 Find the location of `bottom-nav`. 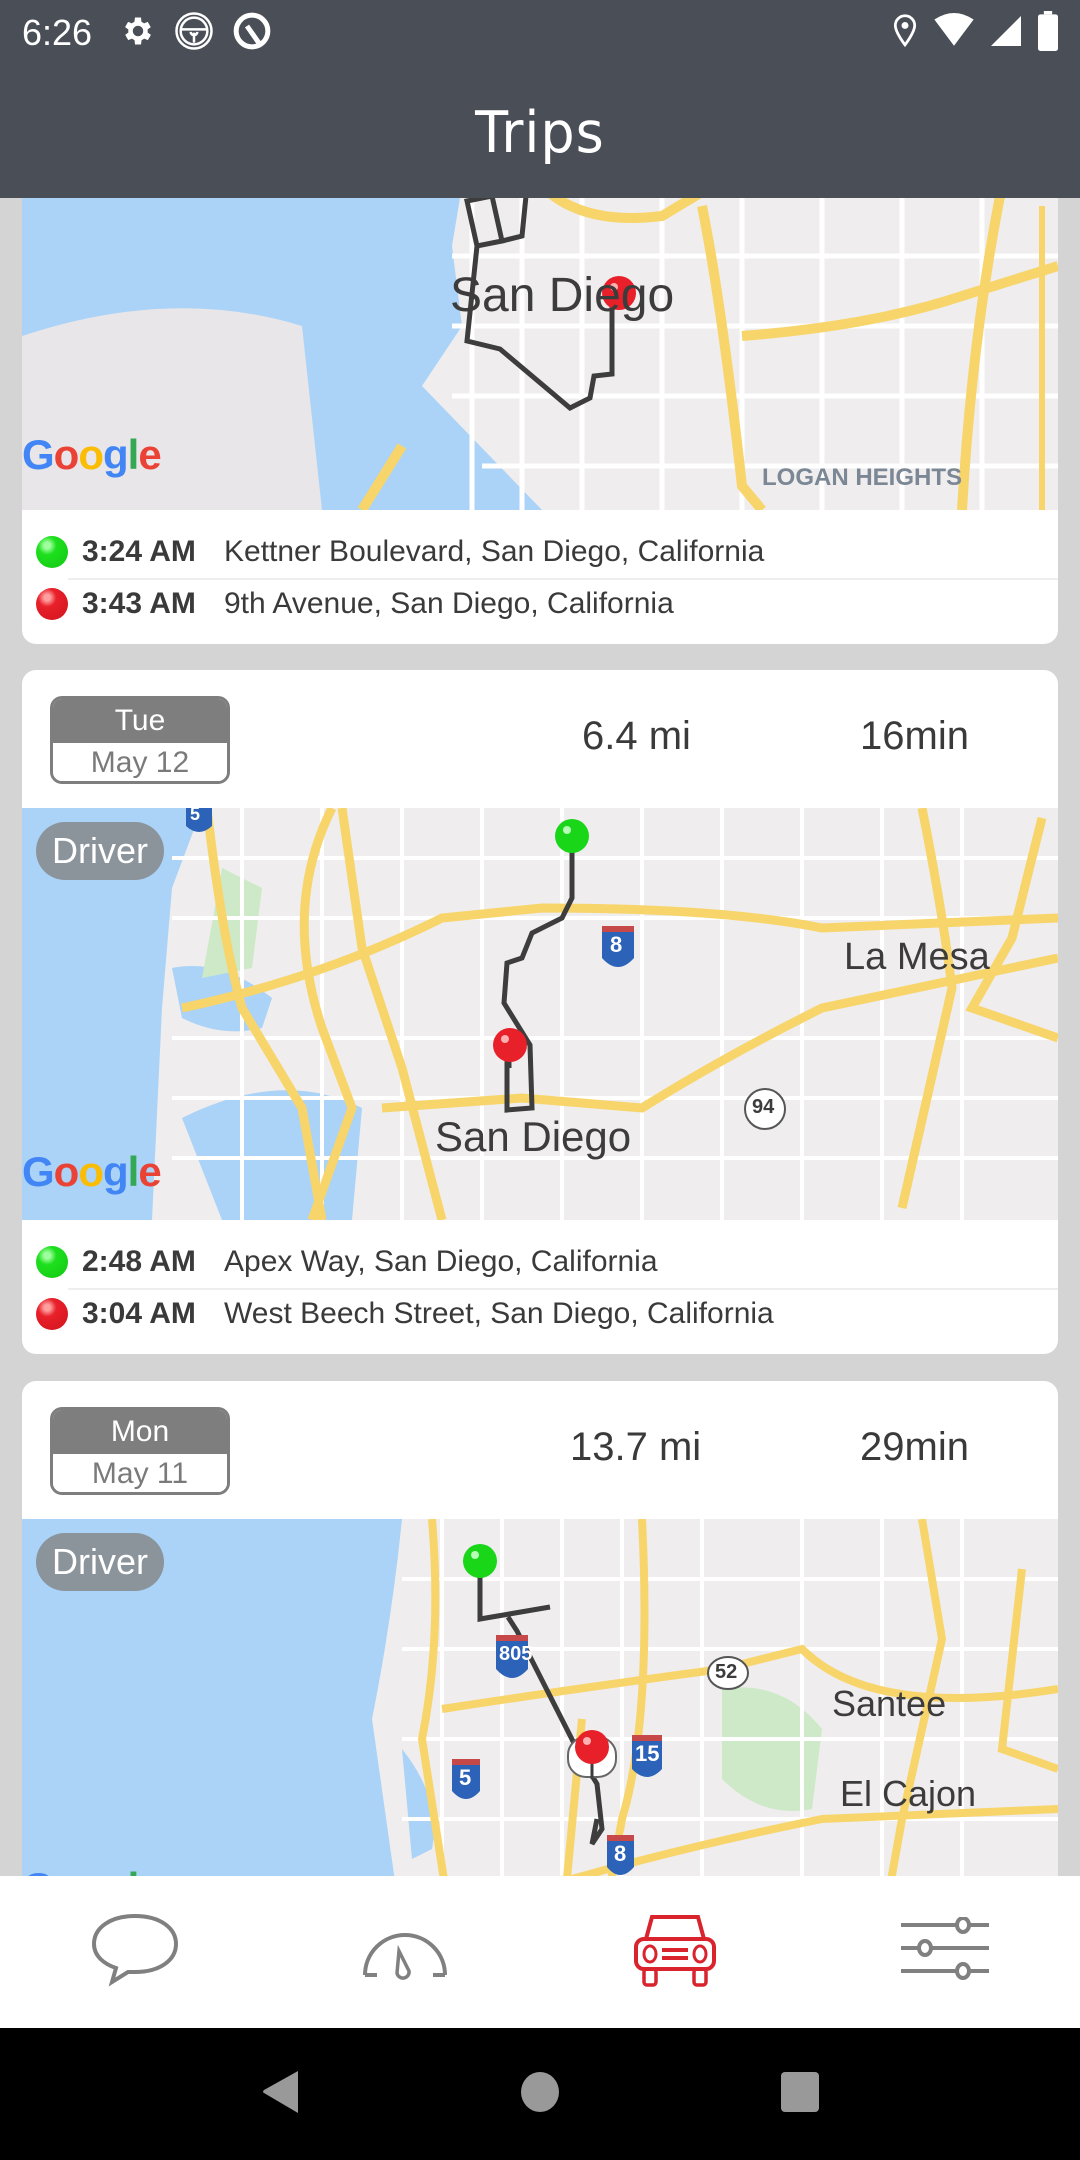

bottom-nav is located at coordinates (540, 1952).